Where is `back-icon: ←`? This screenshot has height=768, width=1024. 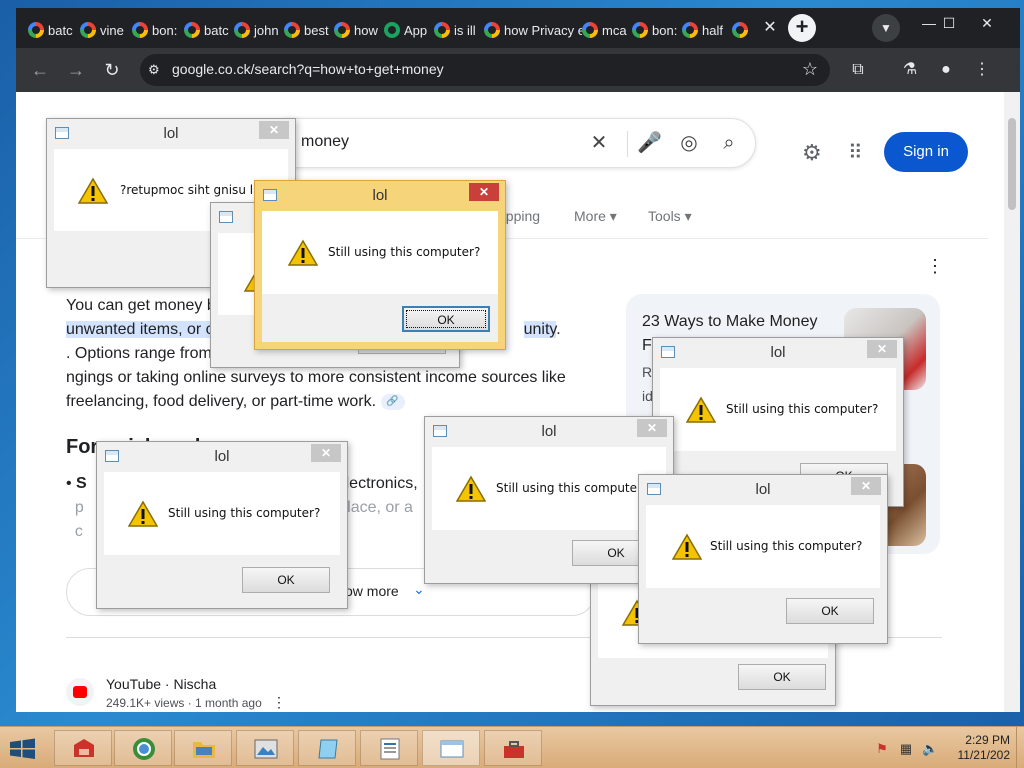
back-icon: ← is located at coordinates (40, 70).